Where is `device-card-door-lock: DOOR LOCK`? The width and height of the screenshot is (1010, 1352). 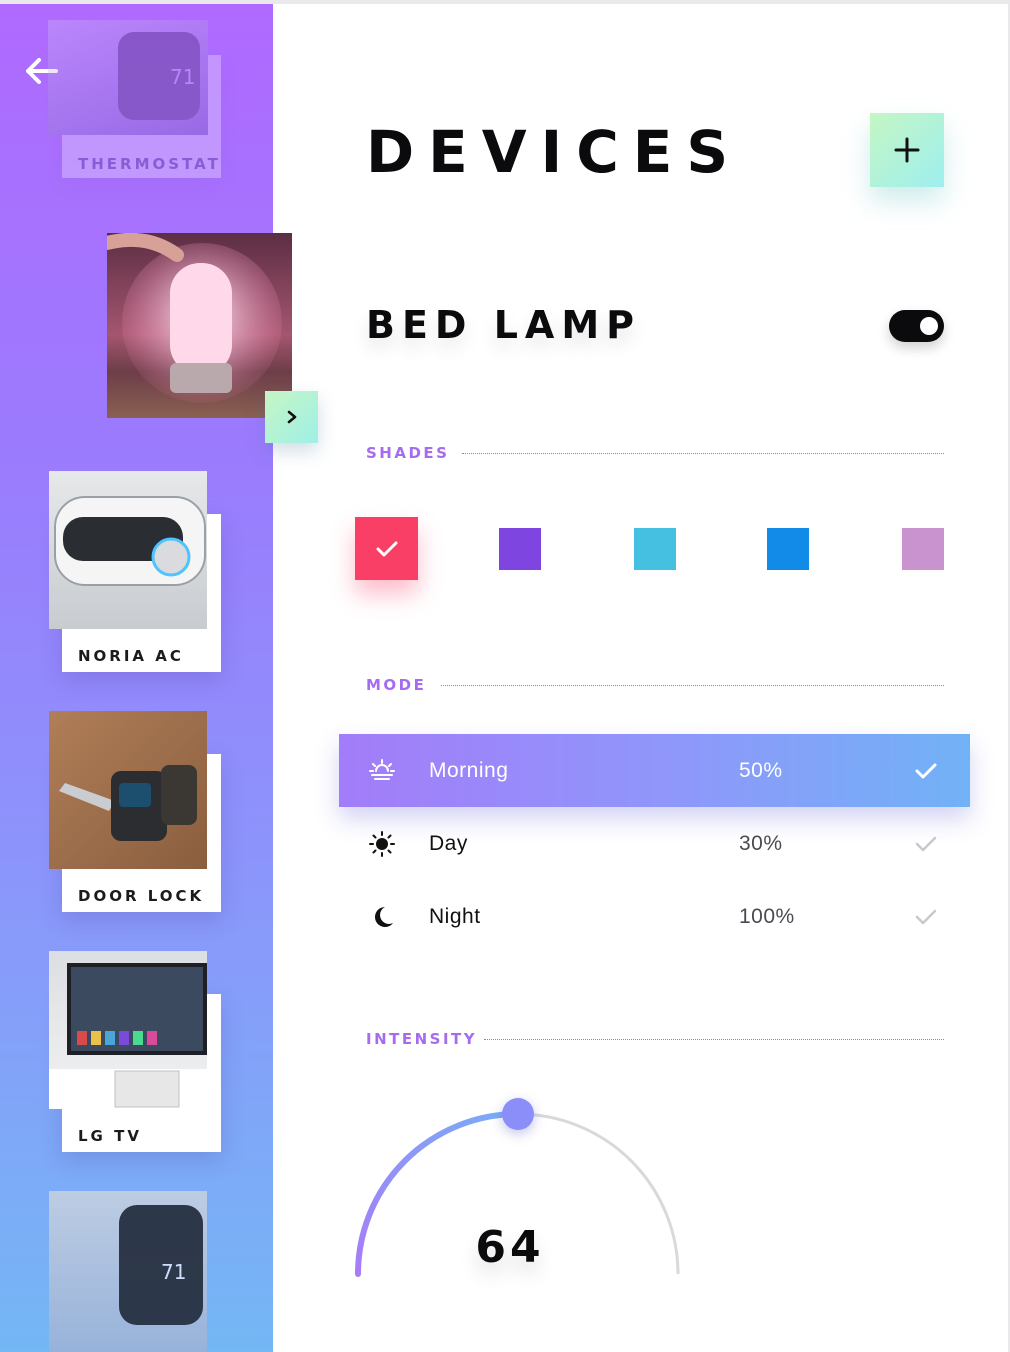 device-card-door-lock: DOOR LOCK is located at coordinates (135, 812).